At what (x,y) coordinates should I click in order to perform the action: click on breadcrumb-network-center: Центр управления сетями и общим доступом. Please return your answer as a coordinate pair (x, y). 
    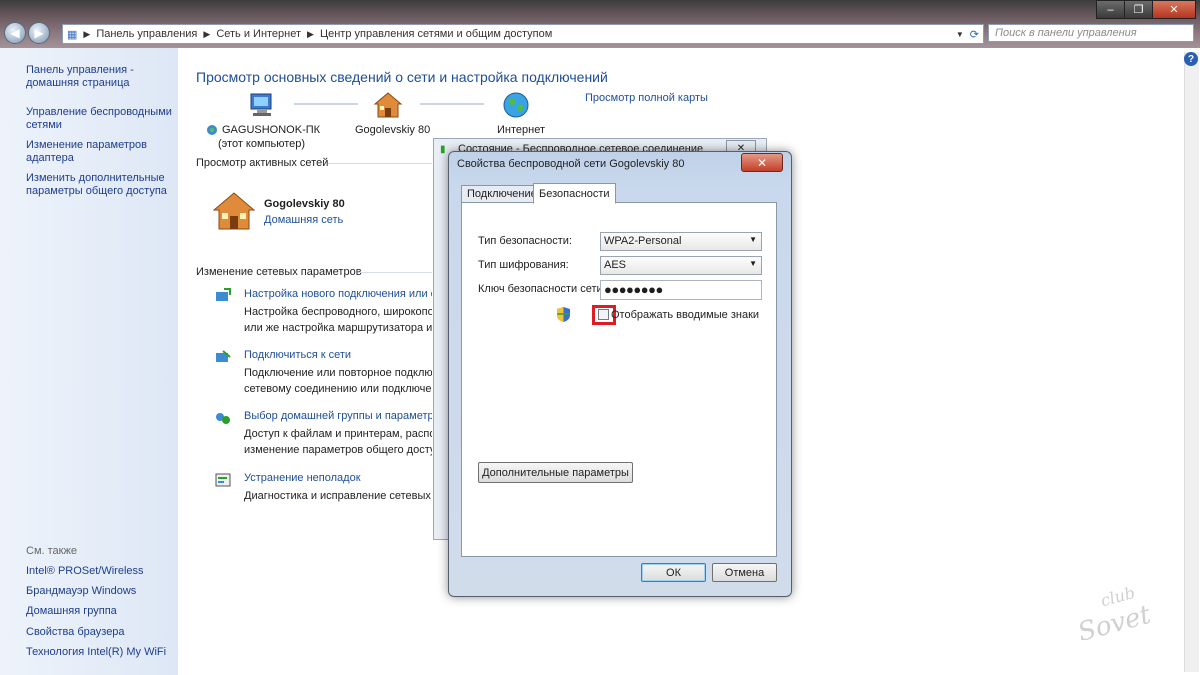
    Looking at the image, I should click on (436, 34).